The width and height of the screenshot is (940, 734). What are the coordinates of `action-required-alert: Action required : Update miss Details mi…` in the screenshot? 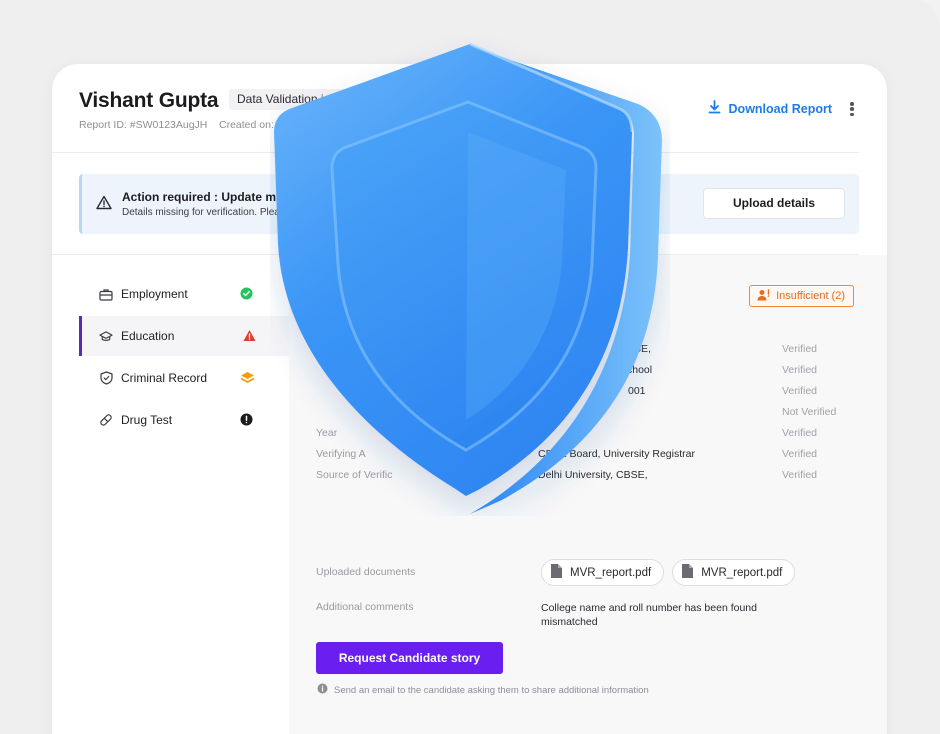 It's located at (469, 204).